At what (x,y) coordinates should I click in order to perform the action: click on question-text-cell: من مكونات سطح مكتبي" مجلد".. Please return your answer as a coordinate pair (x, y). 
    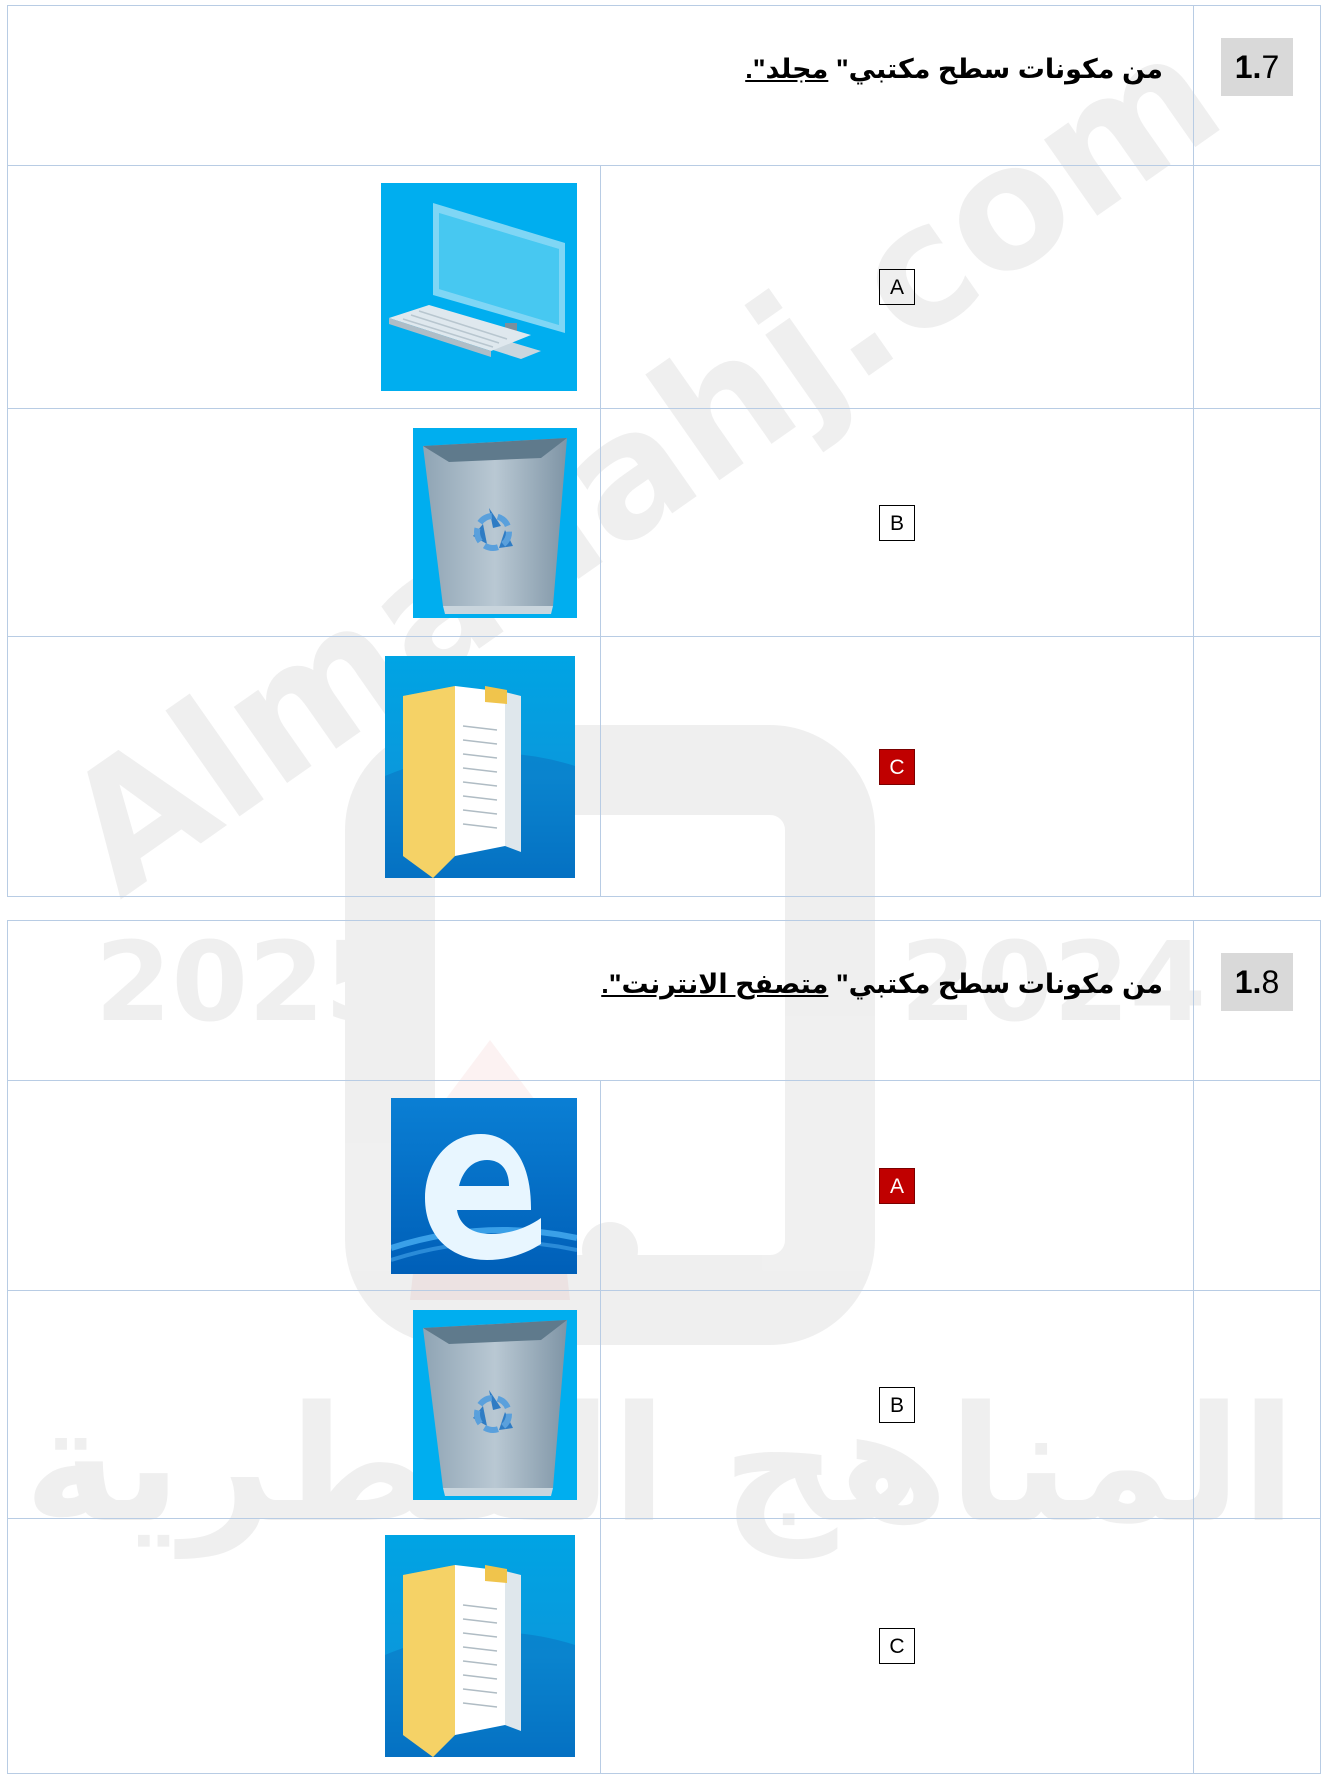
    Looking at the image, I should click on (600, 85).